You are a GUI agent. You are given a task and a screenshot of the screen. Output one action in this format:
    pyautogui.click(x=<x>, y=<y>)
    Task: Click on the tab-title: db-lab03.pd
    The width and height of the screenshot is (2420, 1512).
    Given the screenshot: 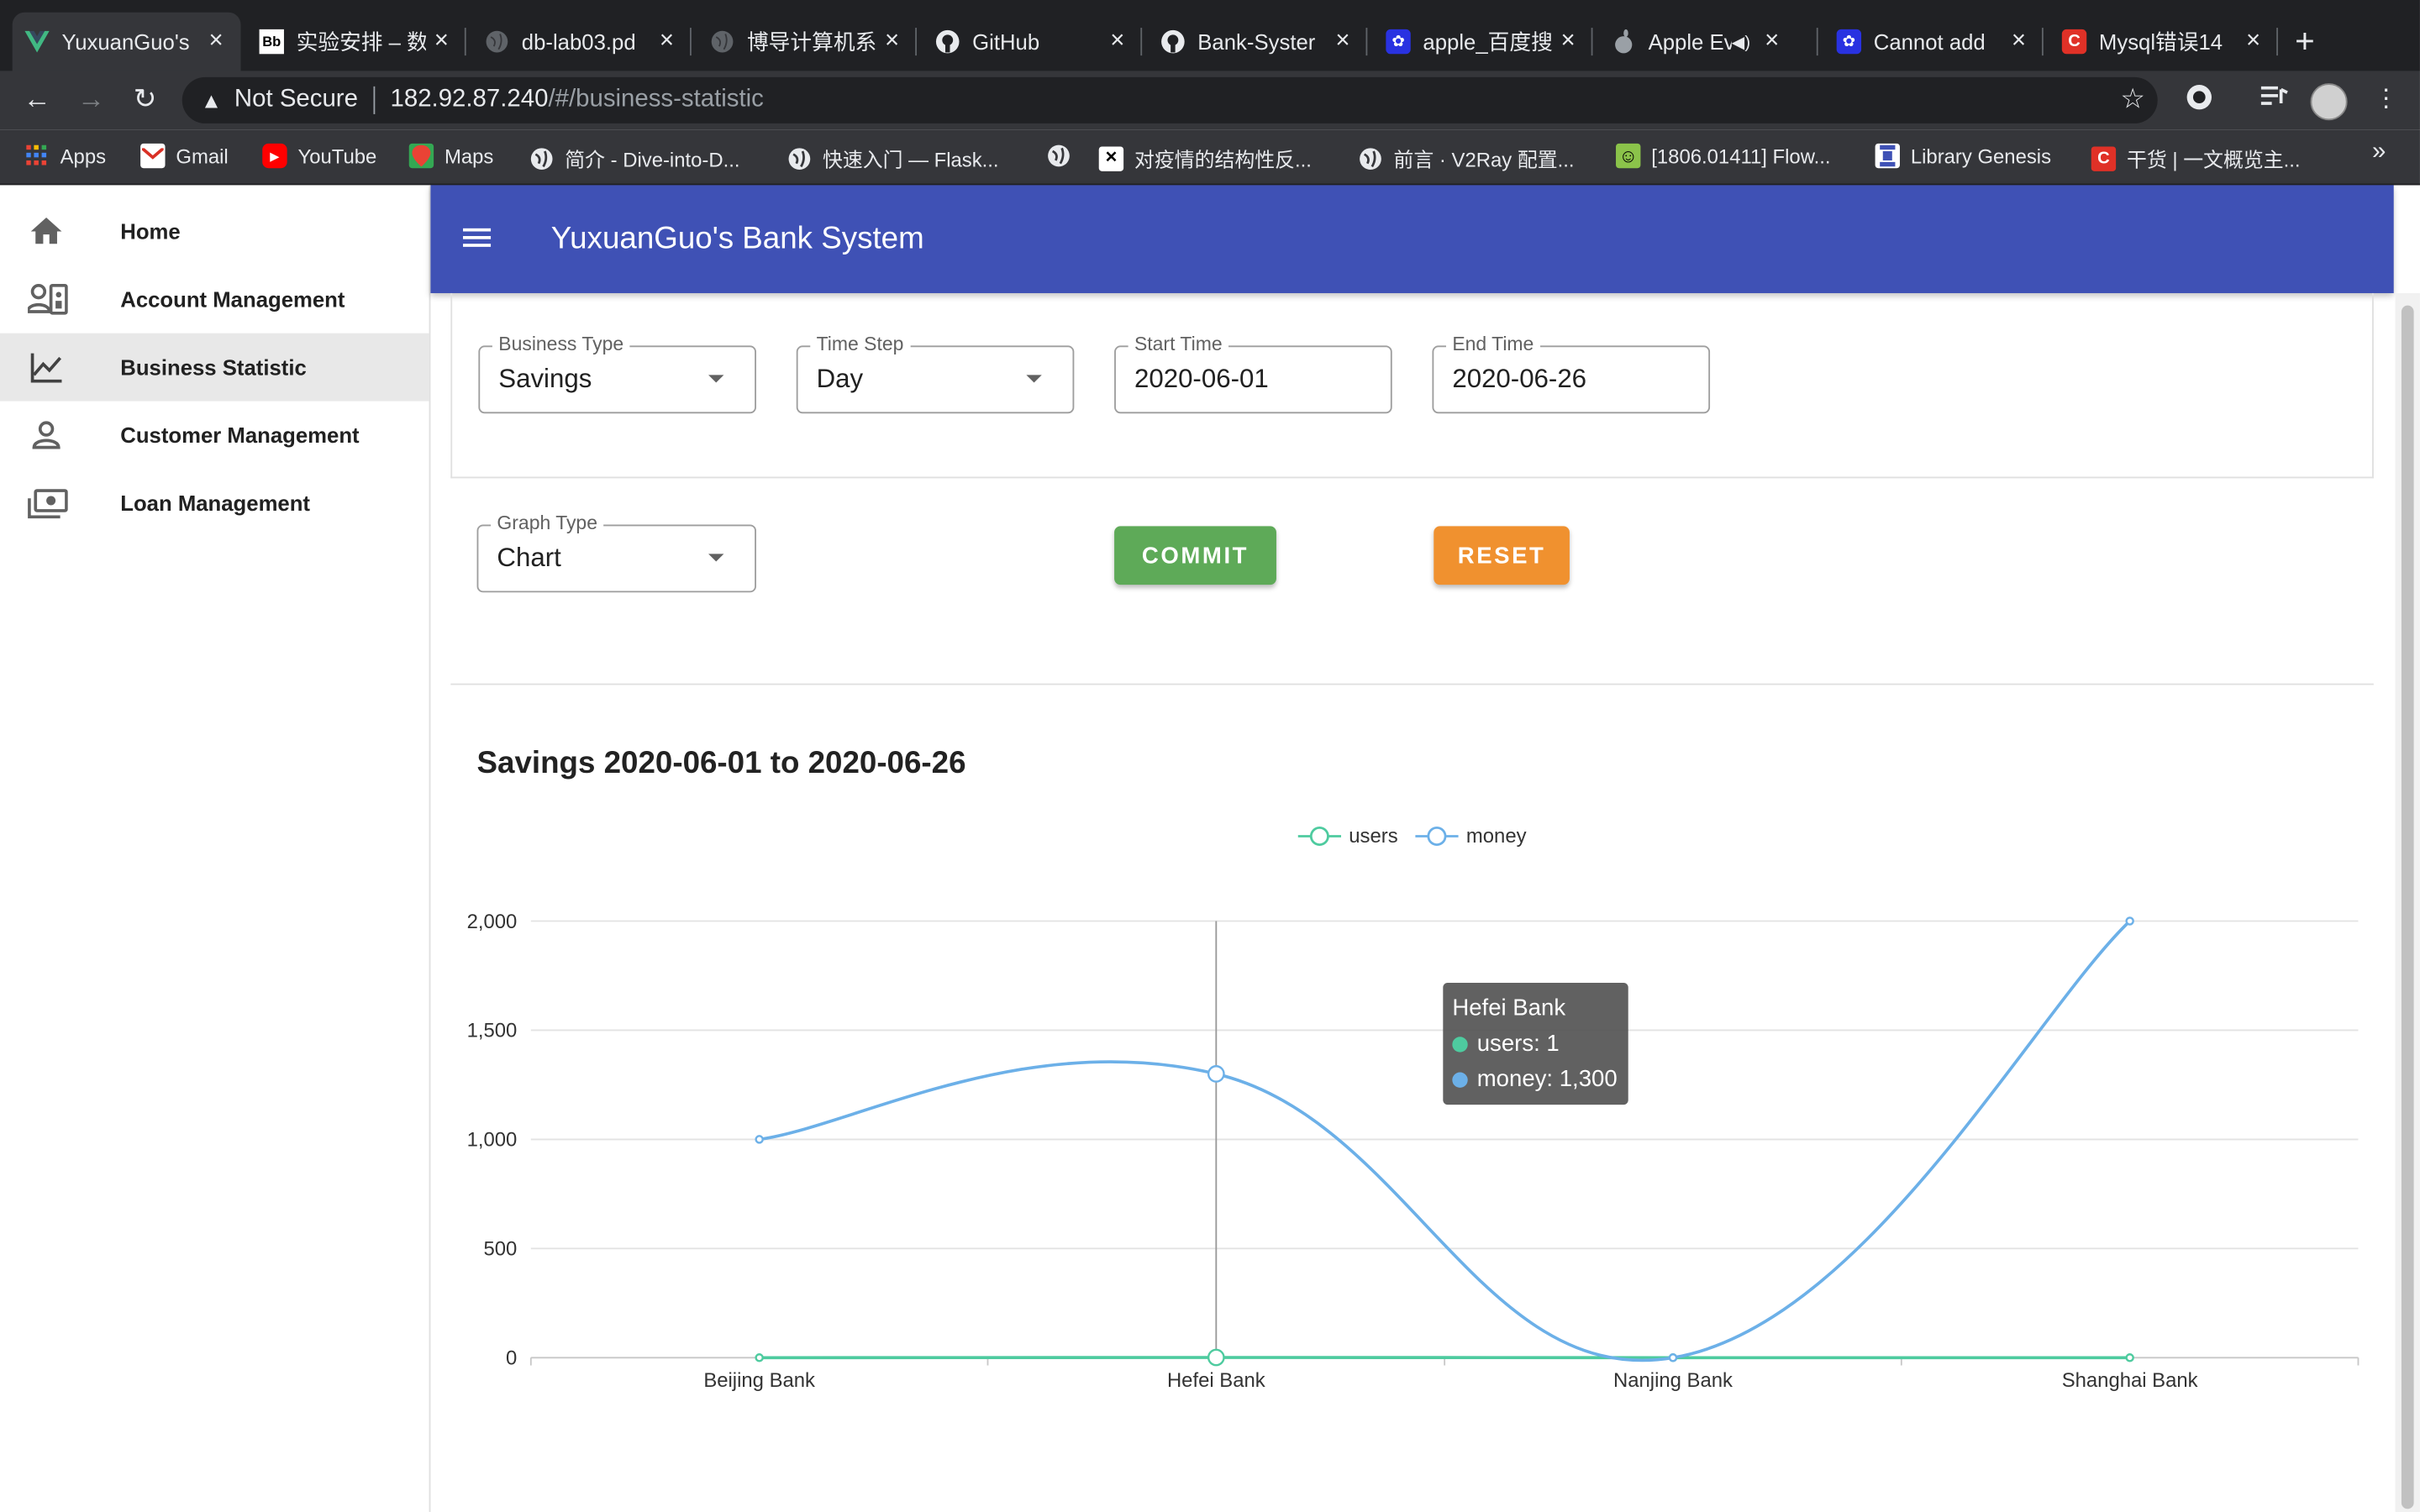 What is the action you would take?
    pyautogui.click(x=578, y=42)
    